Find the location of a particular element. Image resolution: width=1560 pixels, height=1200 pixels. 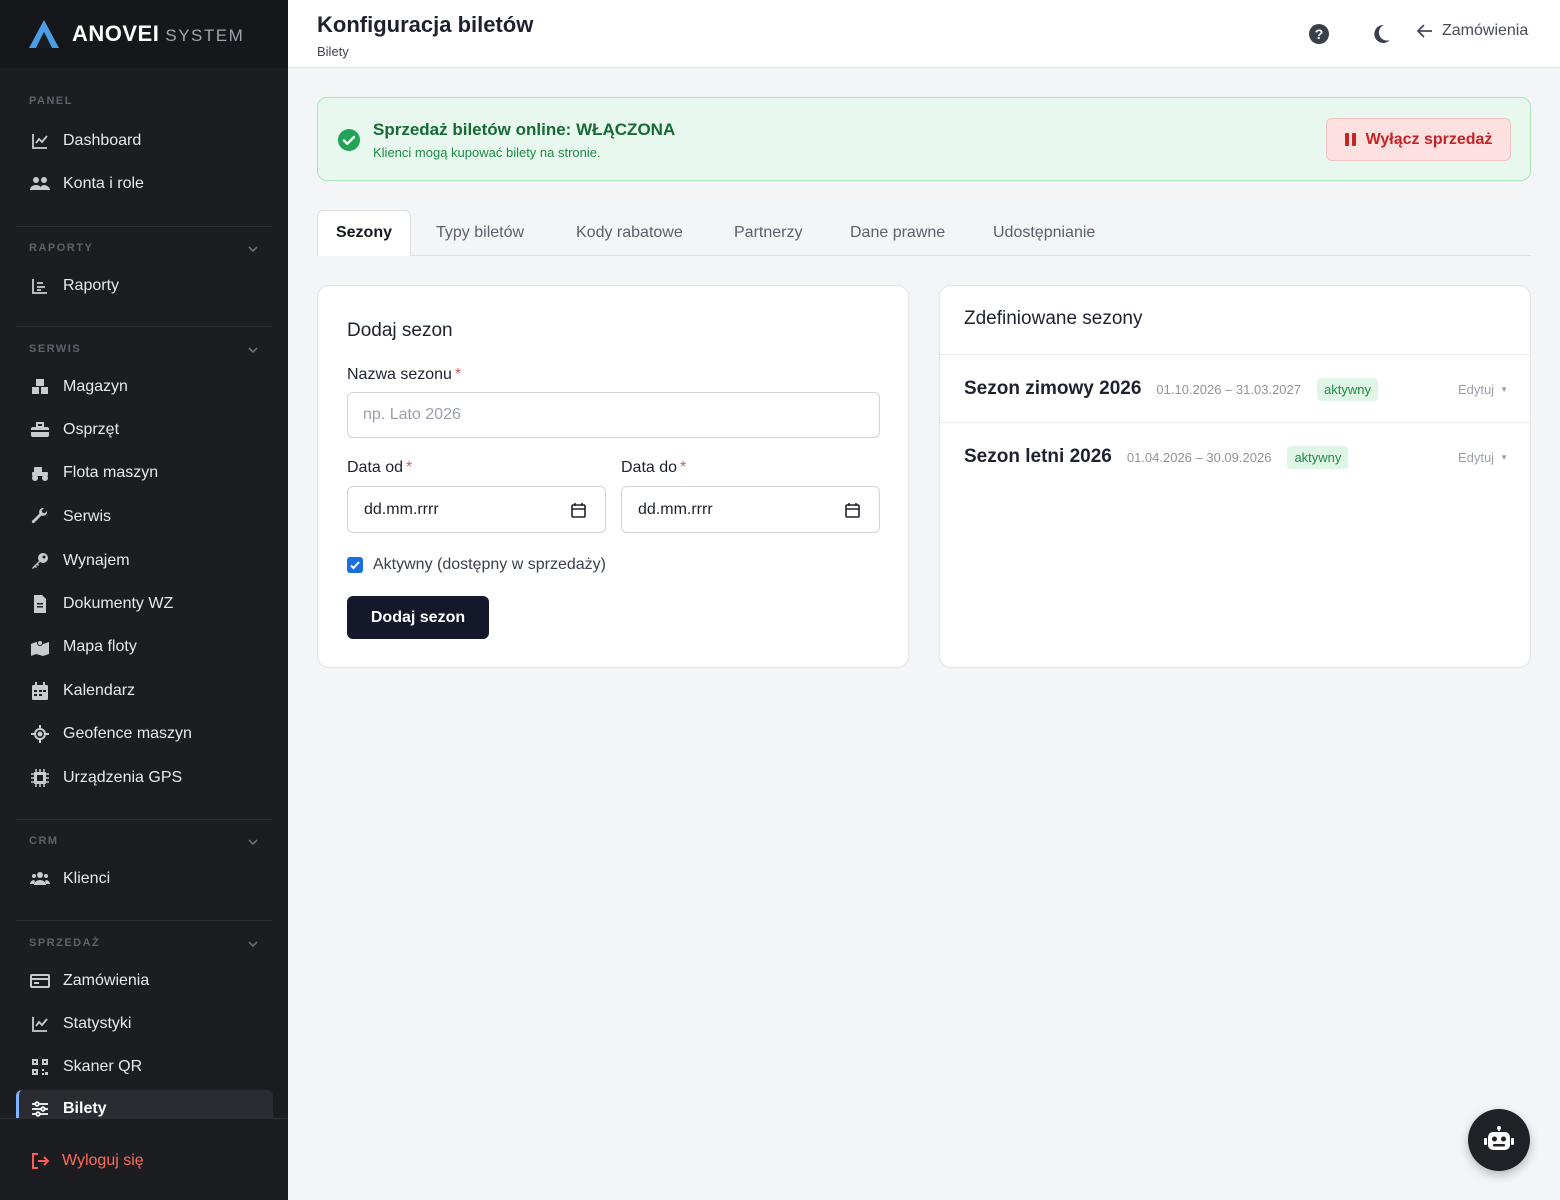

sidebar-item-label: Klienci is located at coordinates (87, 878).